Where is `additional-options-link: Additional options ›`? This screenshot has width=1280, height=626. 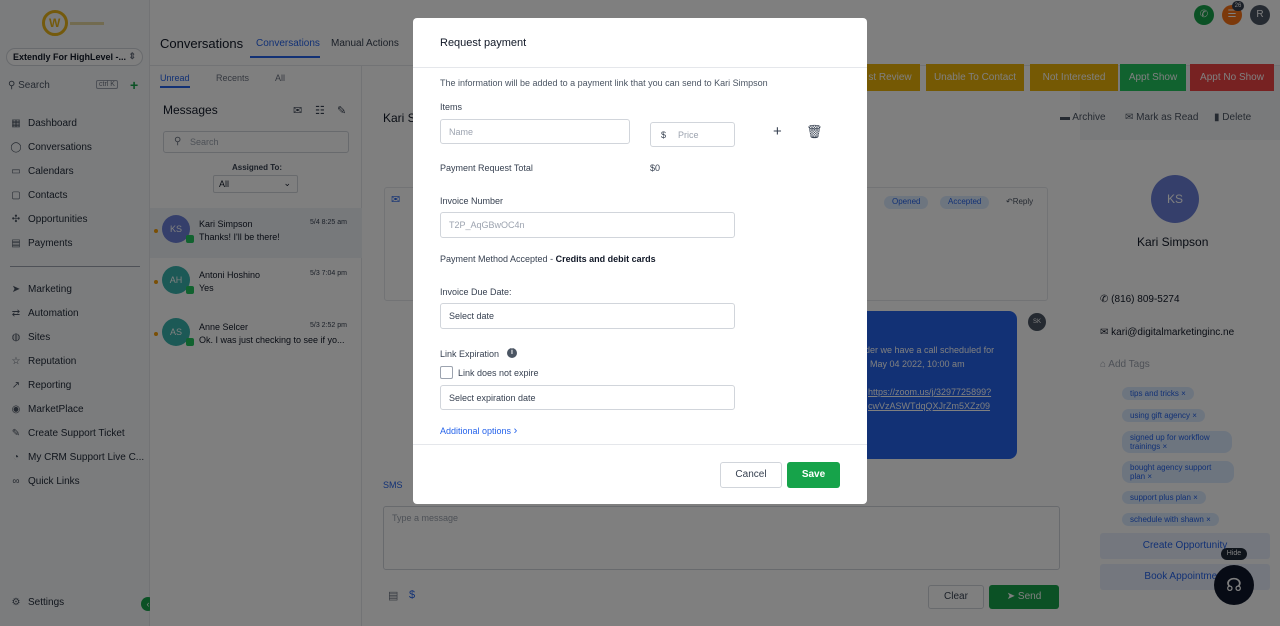
additional-options-link: Additional options › is located at coordinates (478, 431).